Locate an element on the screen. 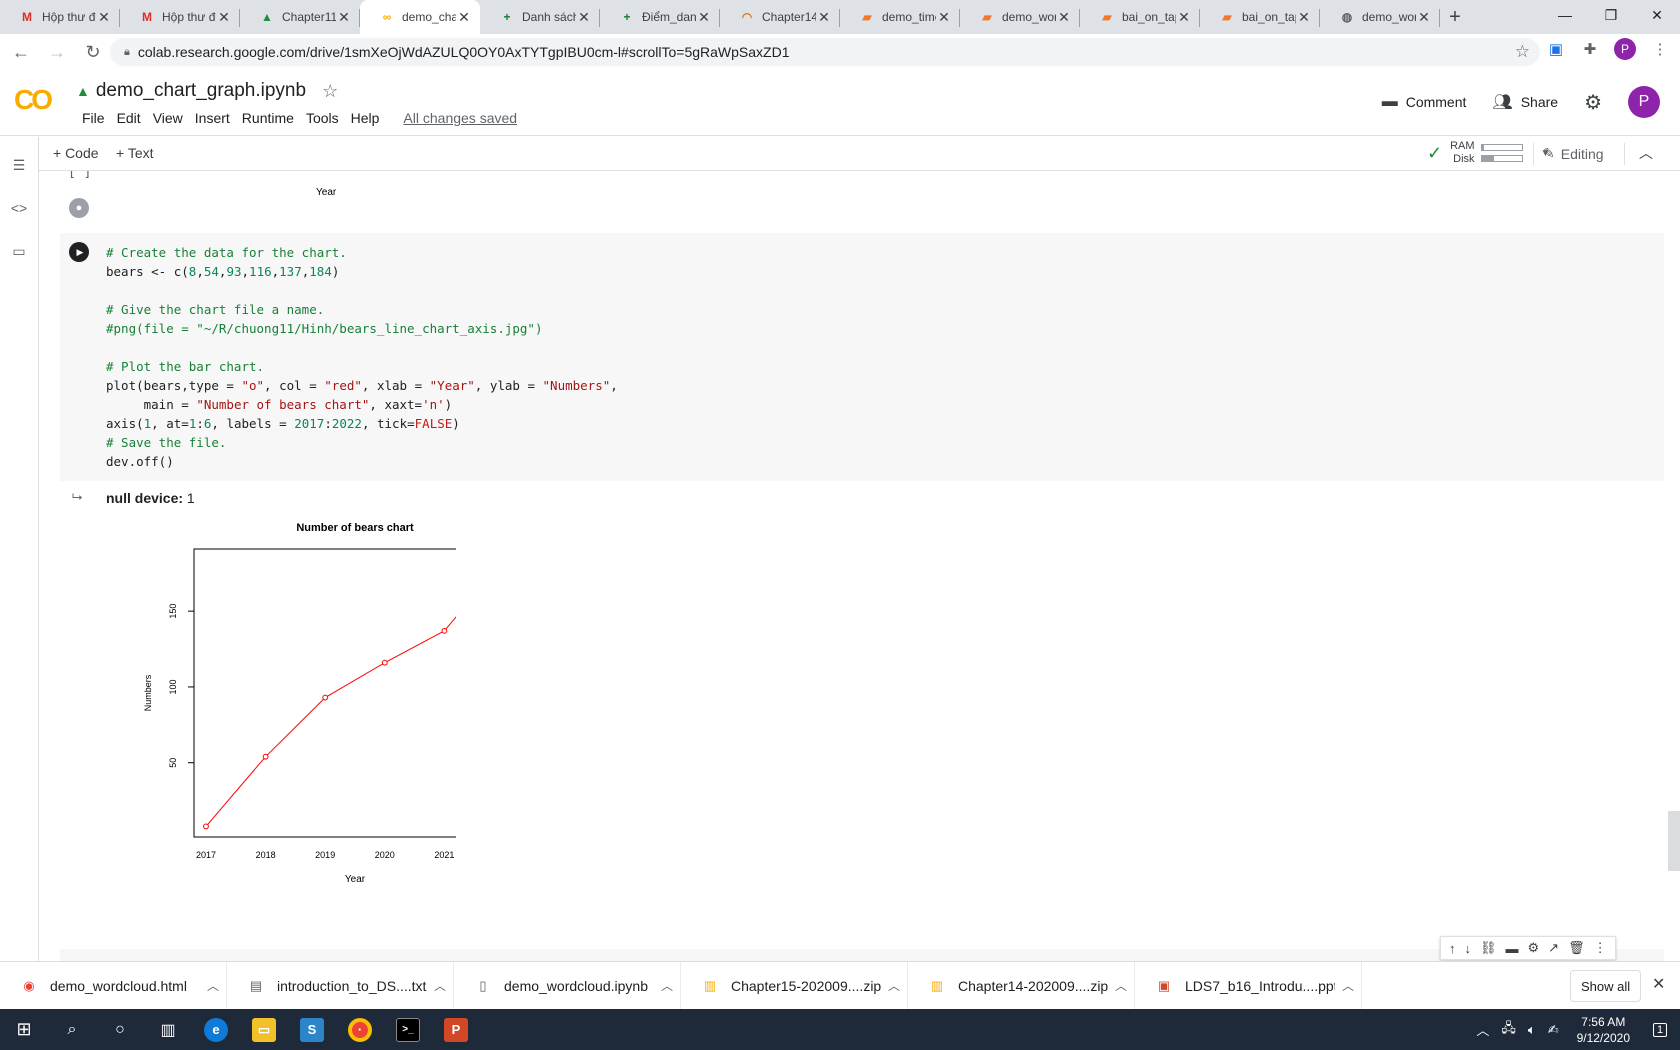 The height and width of the screenshot is (1050, 1680). move-down-icon: ↓ is located at coordinates (1468, 948).